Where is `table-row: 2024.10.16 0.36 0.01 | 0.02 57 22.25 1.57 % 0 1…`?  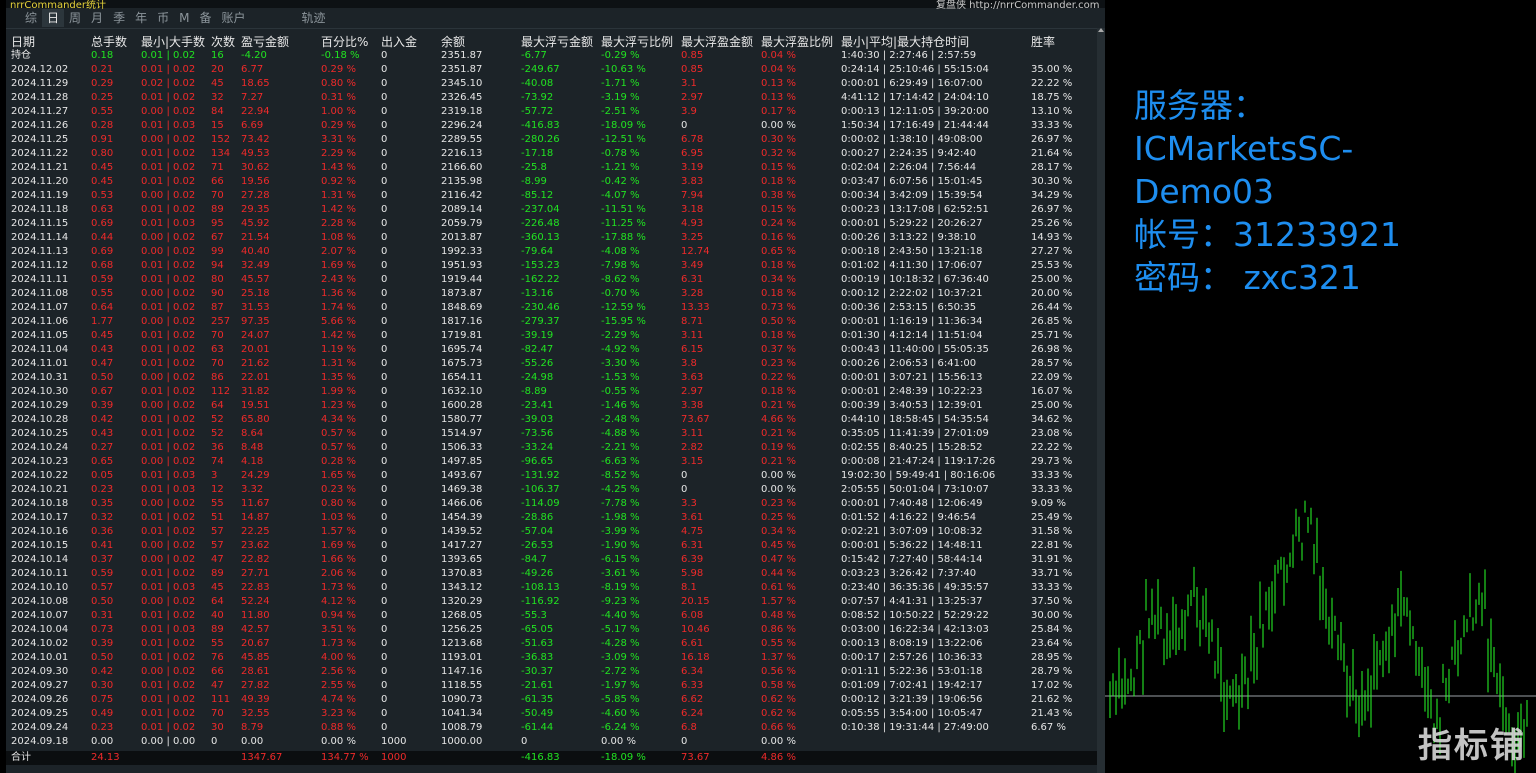
table-row: 2024.10.16 0.36 0.01 | 0.02 57 22.25 1.57 % 0 1… is located at coordinates (552, 532).